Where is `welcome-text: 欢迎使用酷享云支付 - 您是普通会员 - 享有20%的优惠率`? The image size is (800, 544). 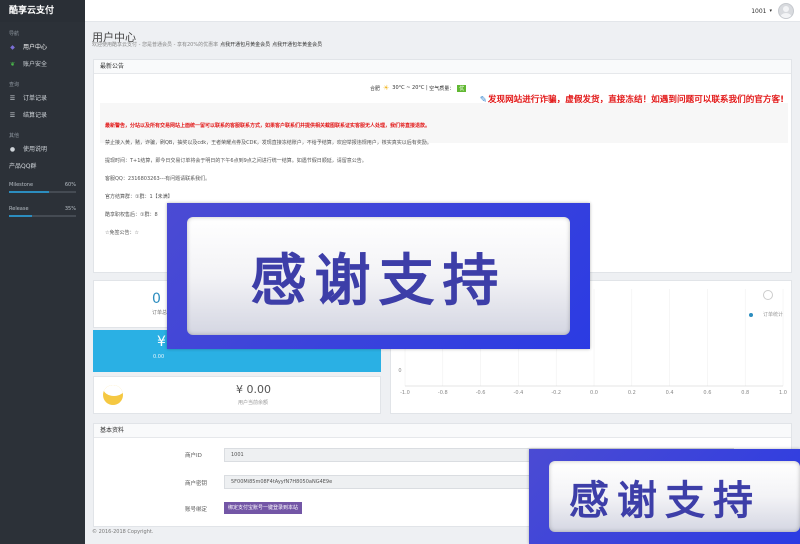 welcome-text: 欢迎使用酷享云支付 - 您是普通会员 - 享有20%的优惠率 is located at coordinates (155, 45).